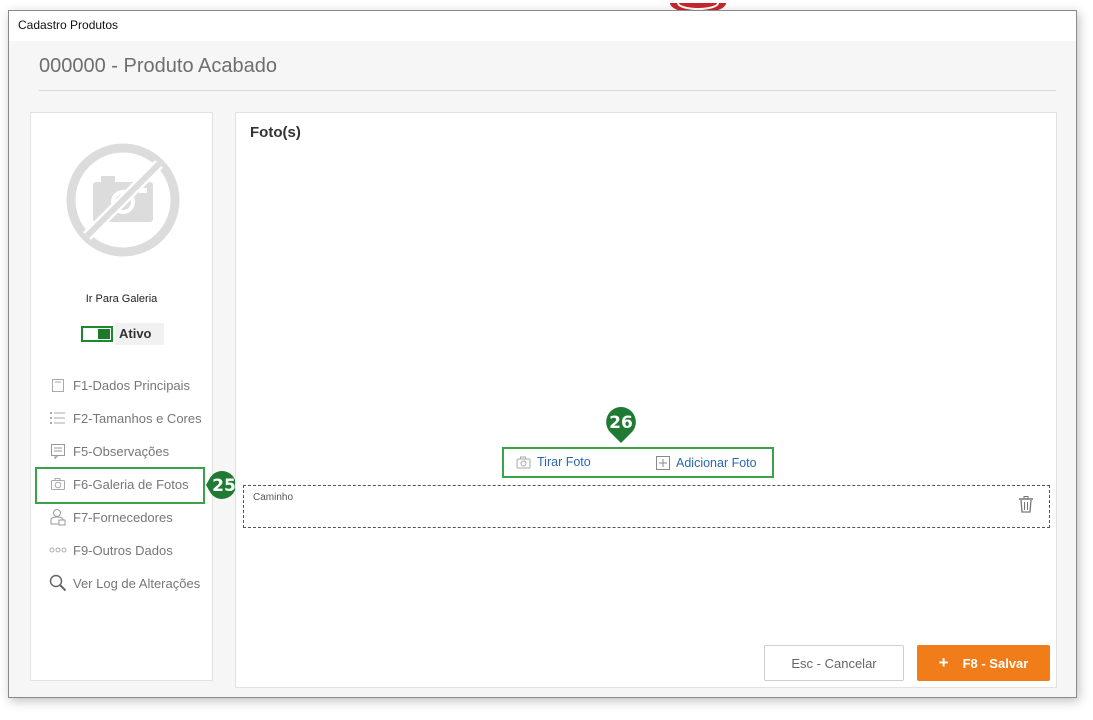 This screenshot has height=720, width=1093. What do you see at coordinates (123, 517) in the screenshot?
I see `sidebar-item-label: F7-Fornecedores` at bounding box center [123, 517].